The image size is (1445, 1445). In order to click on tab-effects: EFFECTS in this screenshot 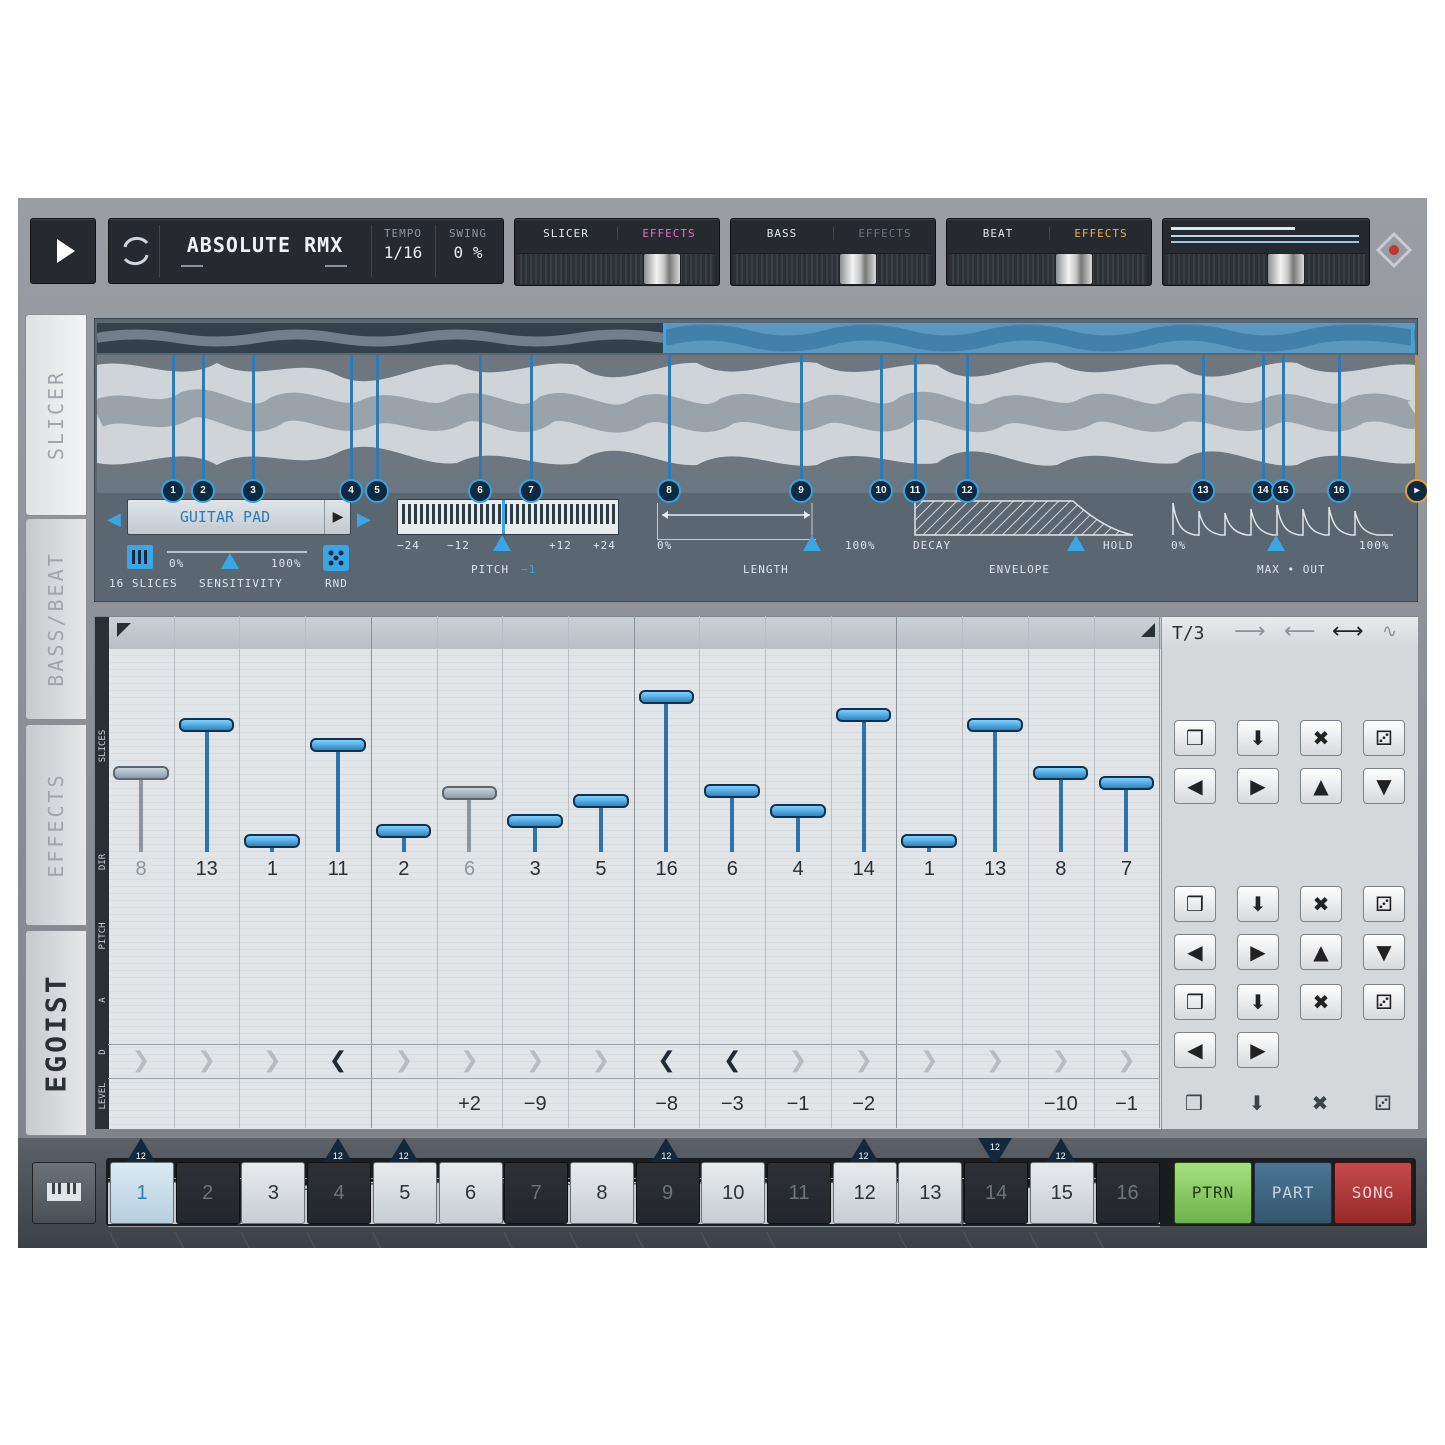, I will do `click(56, 825)`.